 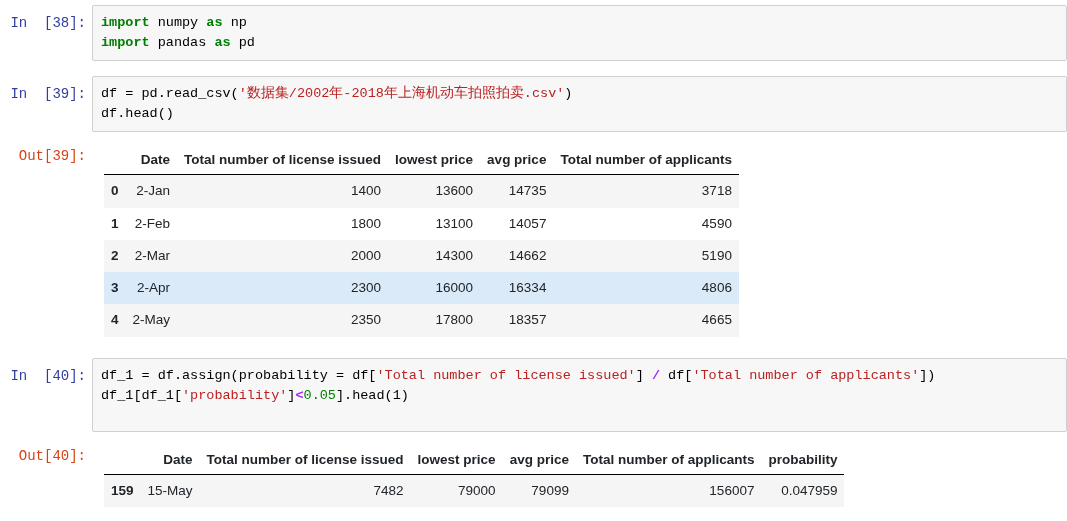 I want to click on table-cell: 4590, so click(x=646, y=223).